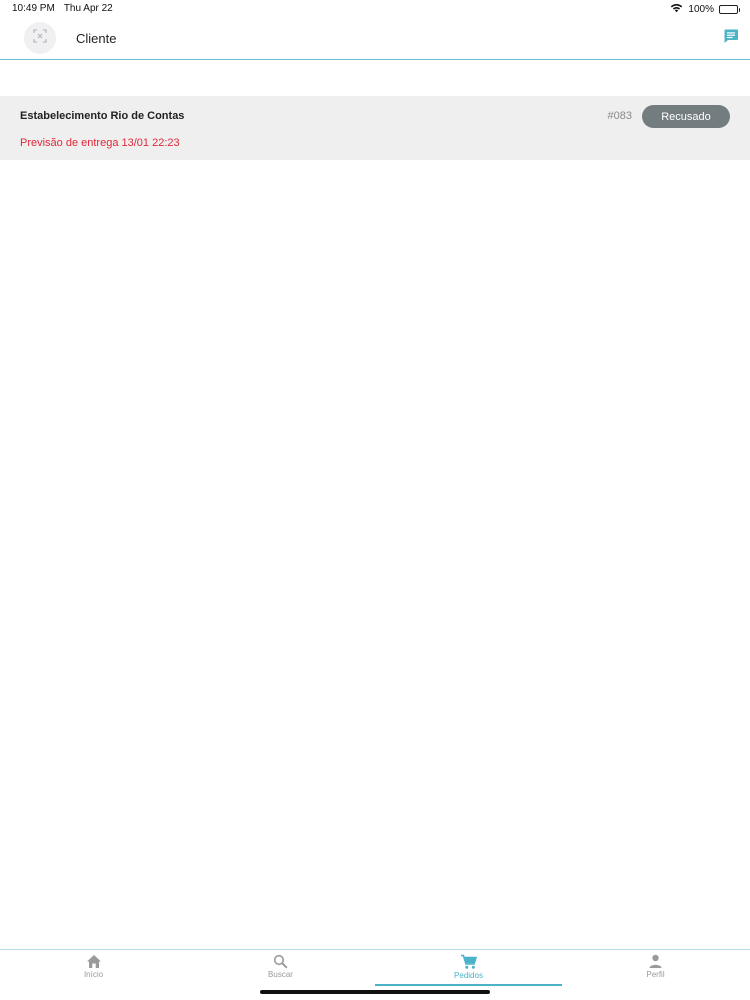  I want to click on search-icon, so click(280, 961).